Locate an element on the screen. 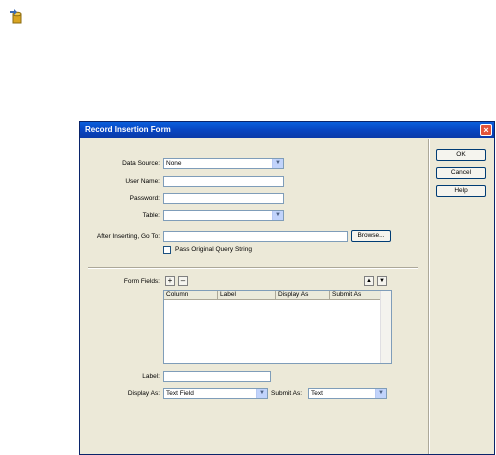  close-button: × is located at coordinates (486, 130).